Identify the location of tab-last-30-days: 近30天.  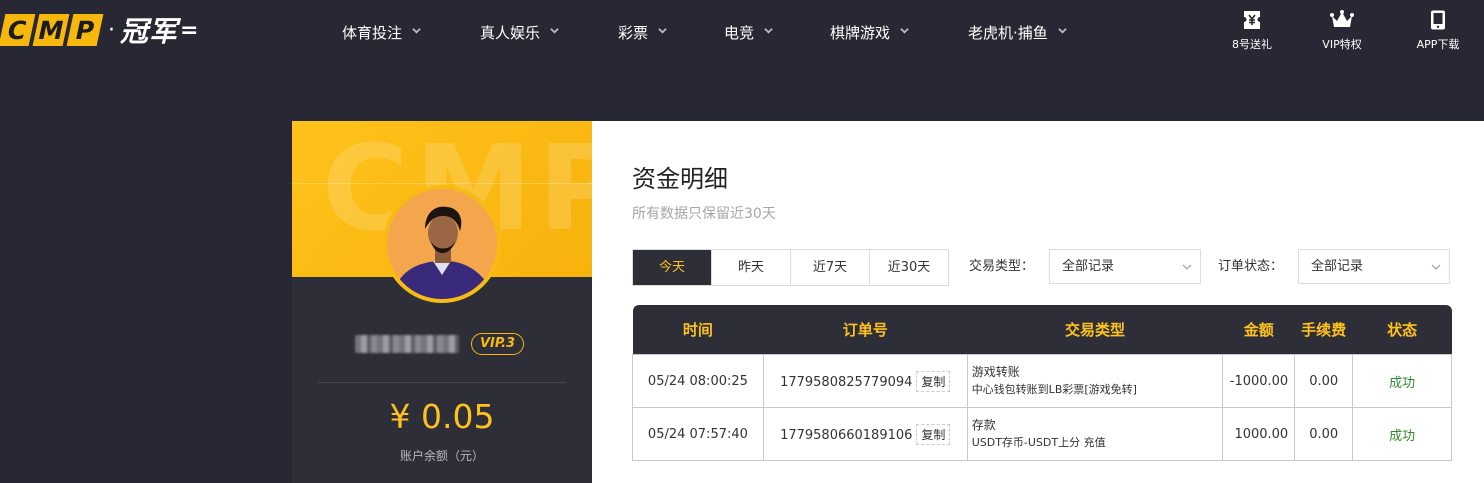
(908, 267).